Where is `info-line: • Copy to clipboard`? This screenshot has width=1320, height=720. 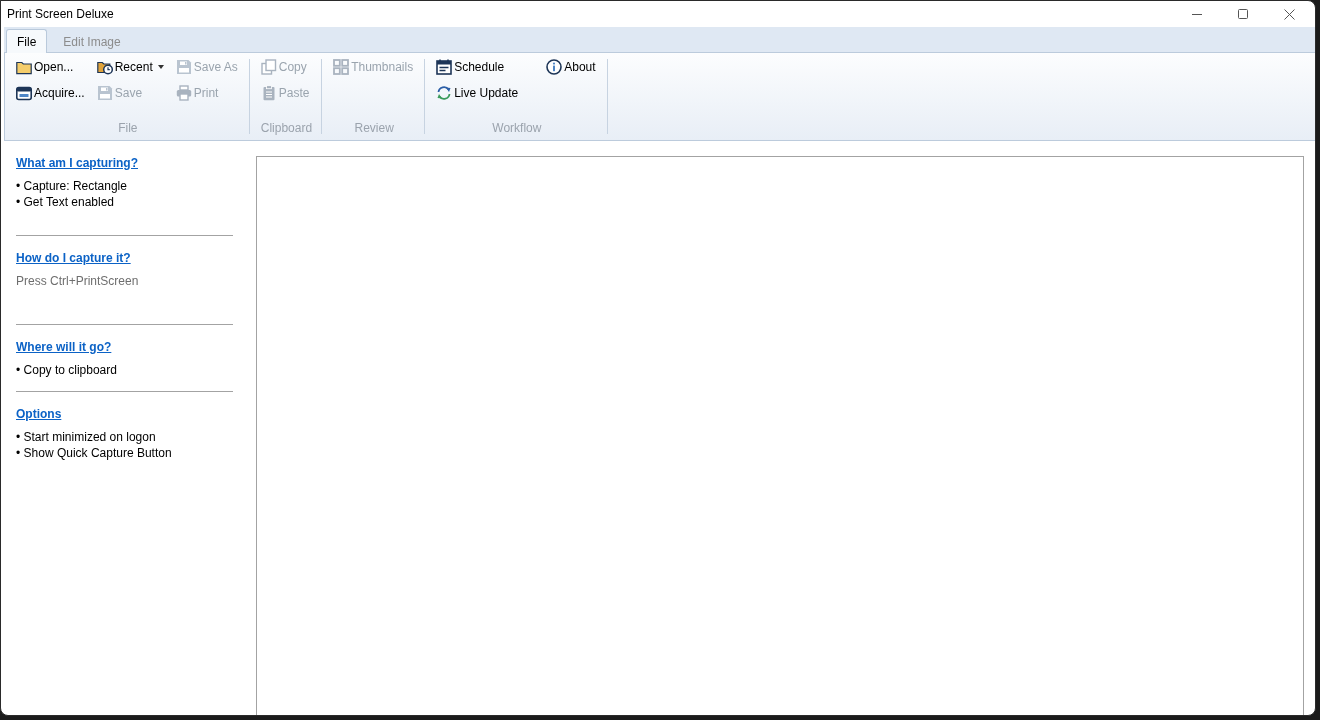 info-line: • Copy to clipboard is located at coordinates (67, 370).